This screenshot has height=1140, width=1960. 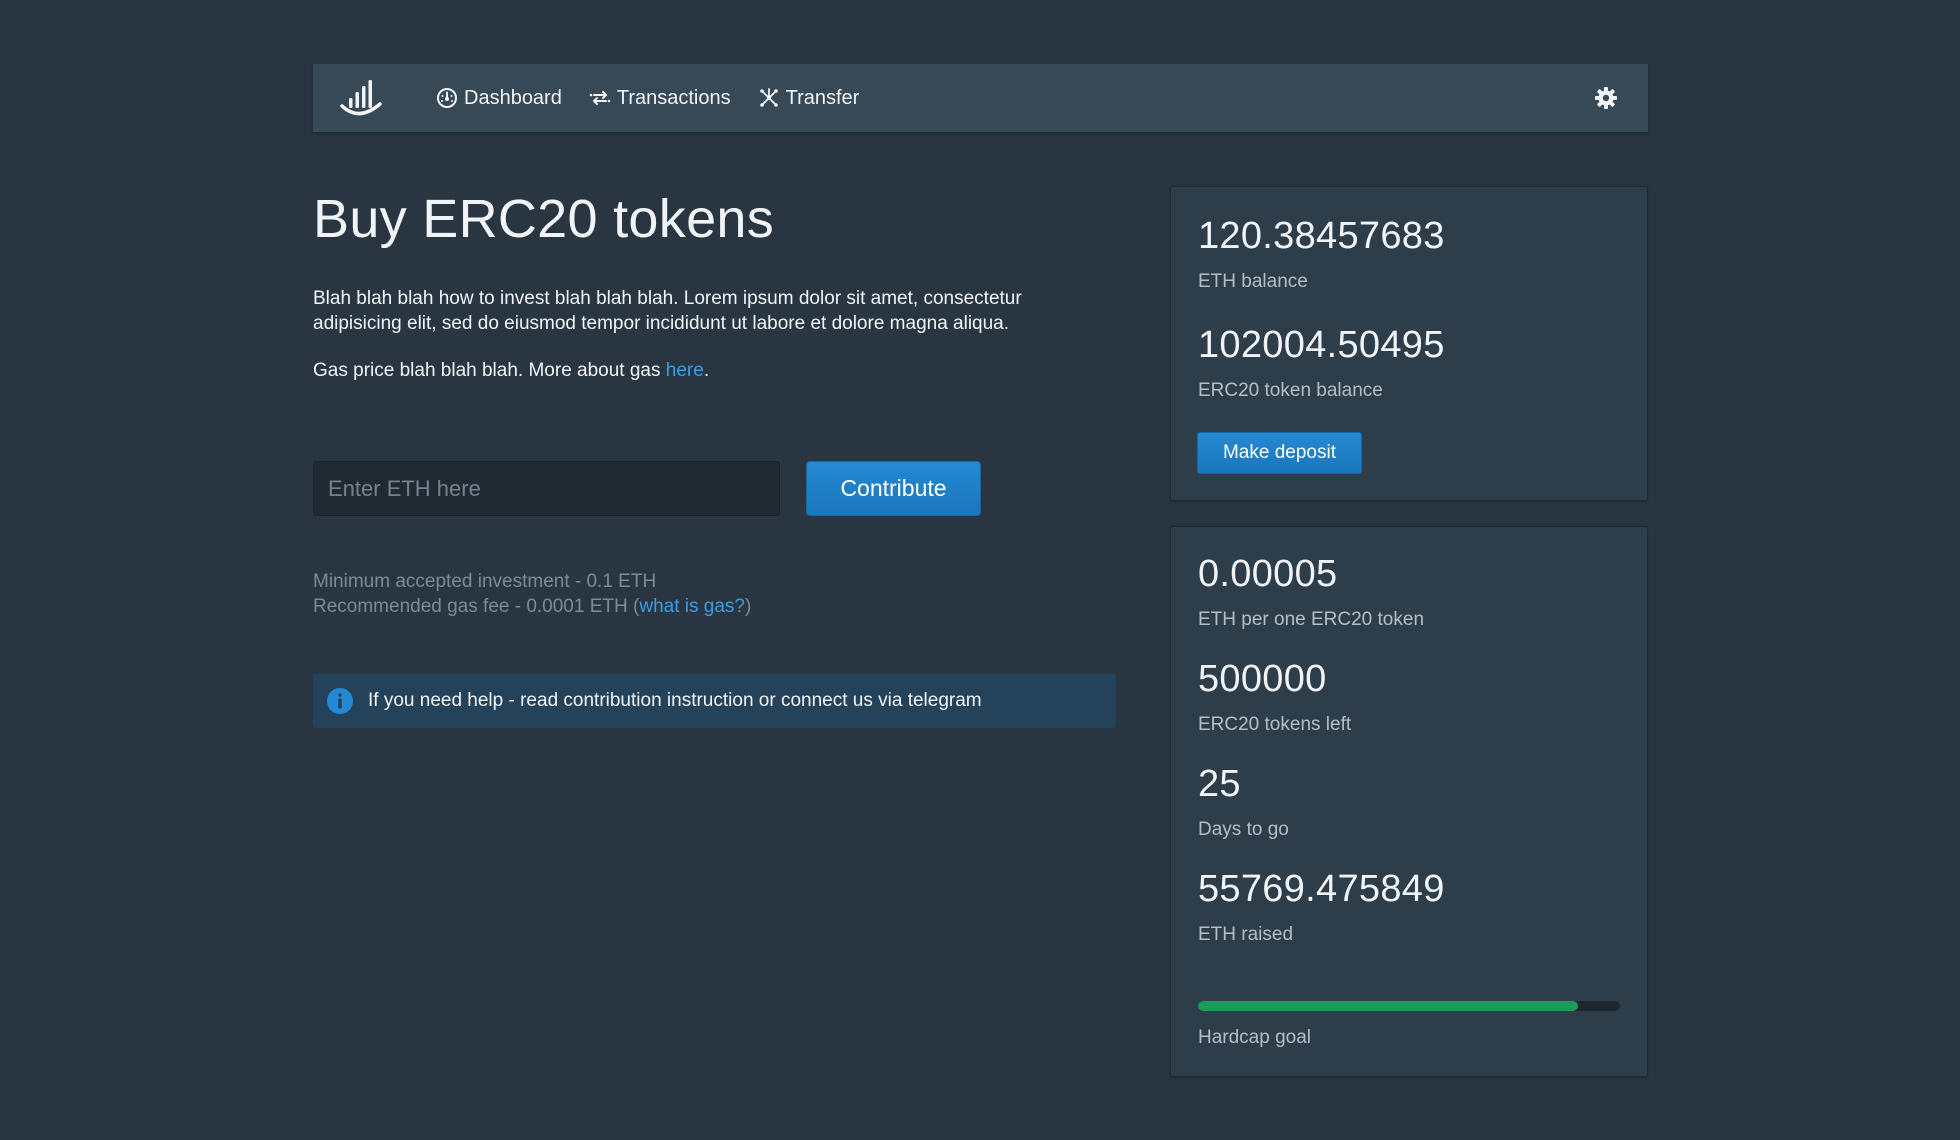 What do you see at coordinates (1279, 453) in the screenshot?
I see `make-deposit-button: Make deposit` at bounding box center [1279, 453].